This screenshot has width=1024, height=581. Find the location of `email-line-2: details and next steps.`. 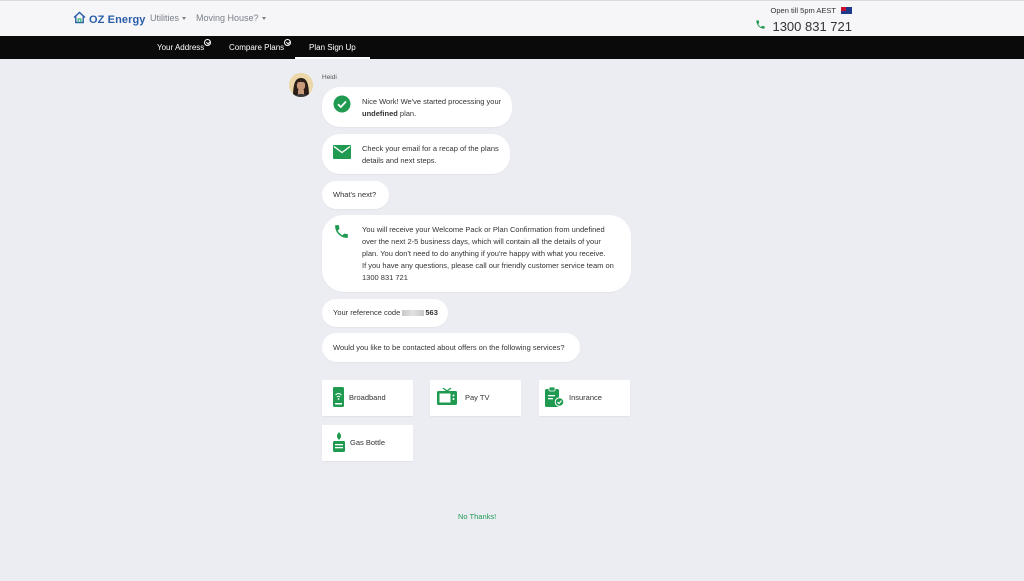

email-line-2: details and next steps. is located at coordinates (399, 160).